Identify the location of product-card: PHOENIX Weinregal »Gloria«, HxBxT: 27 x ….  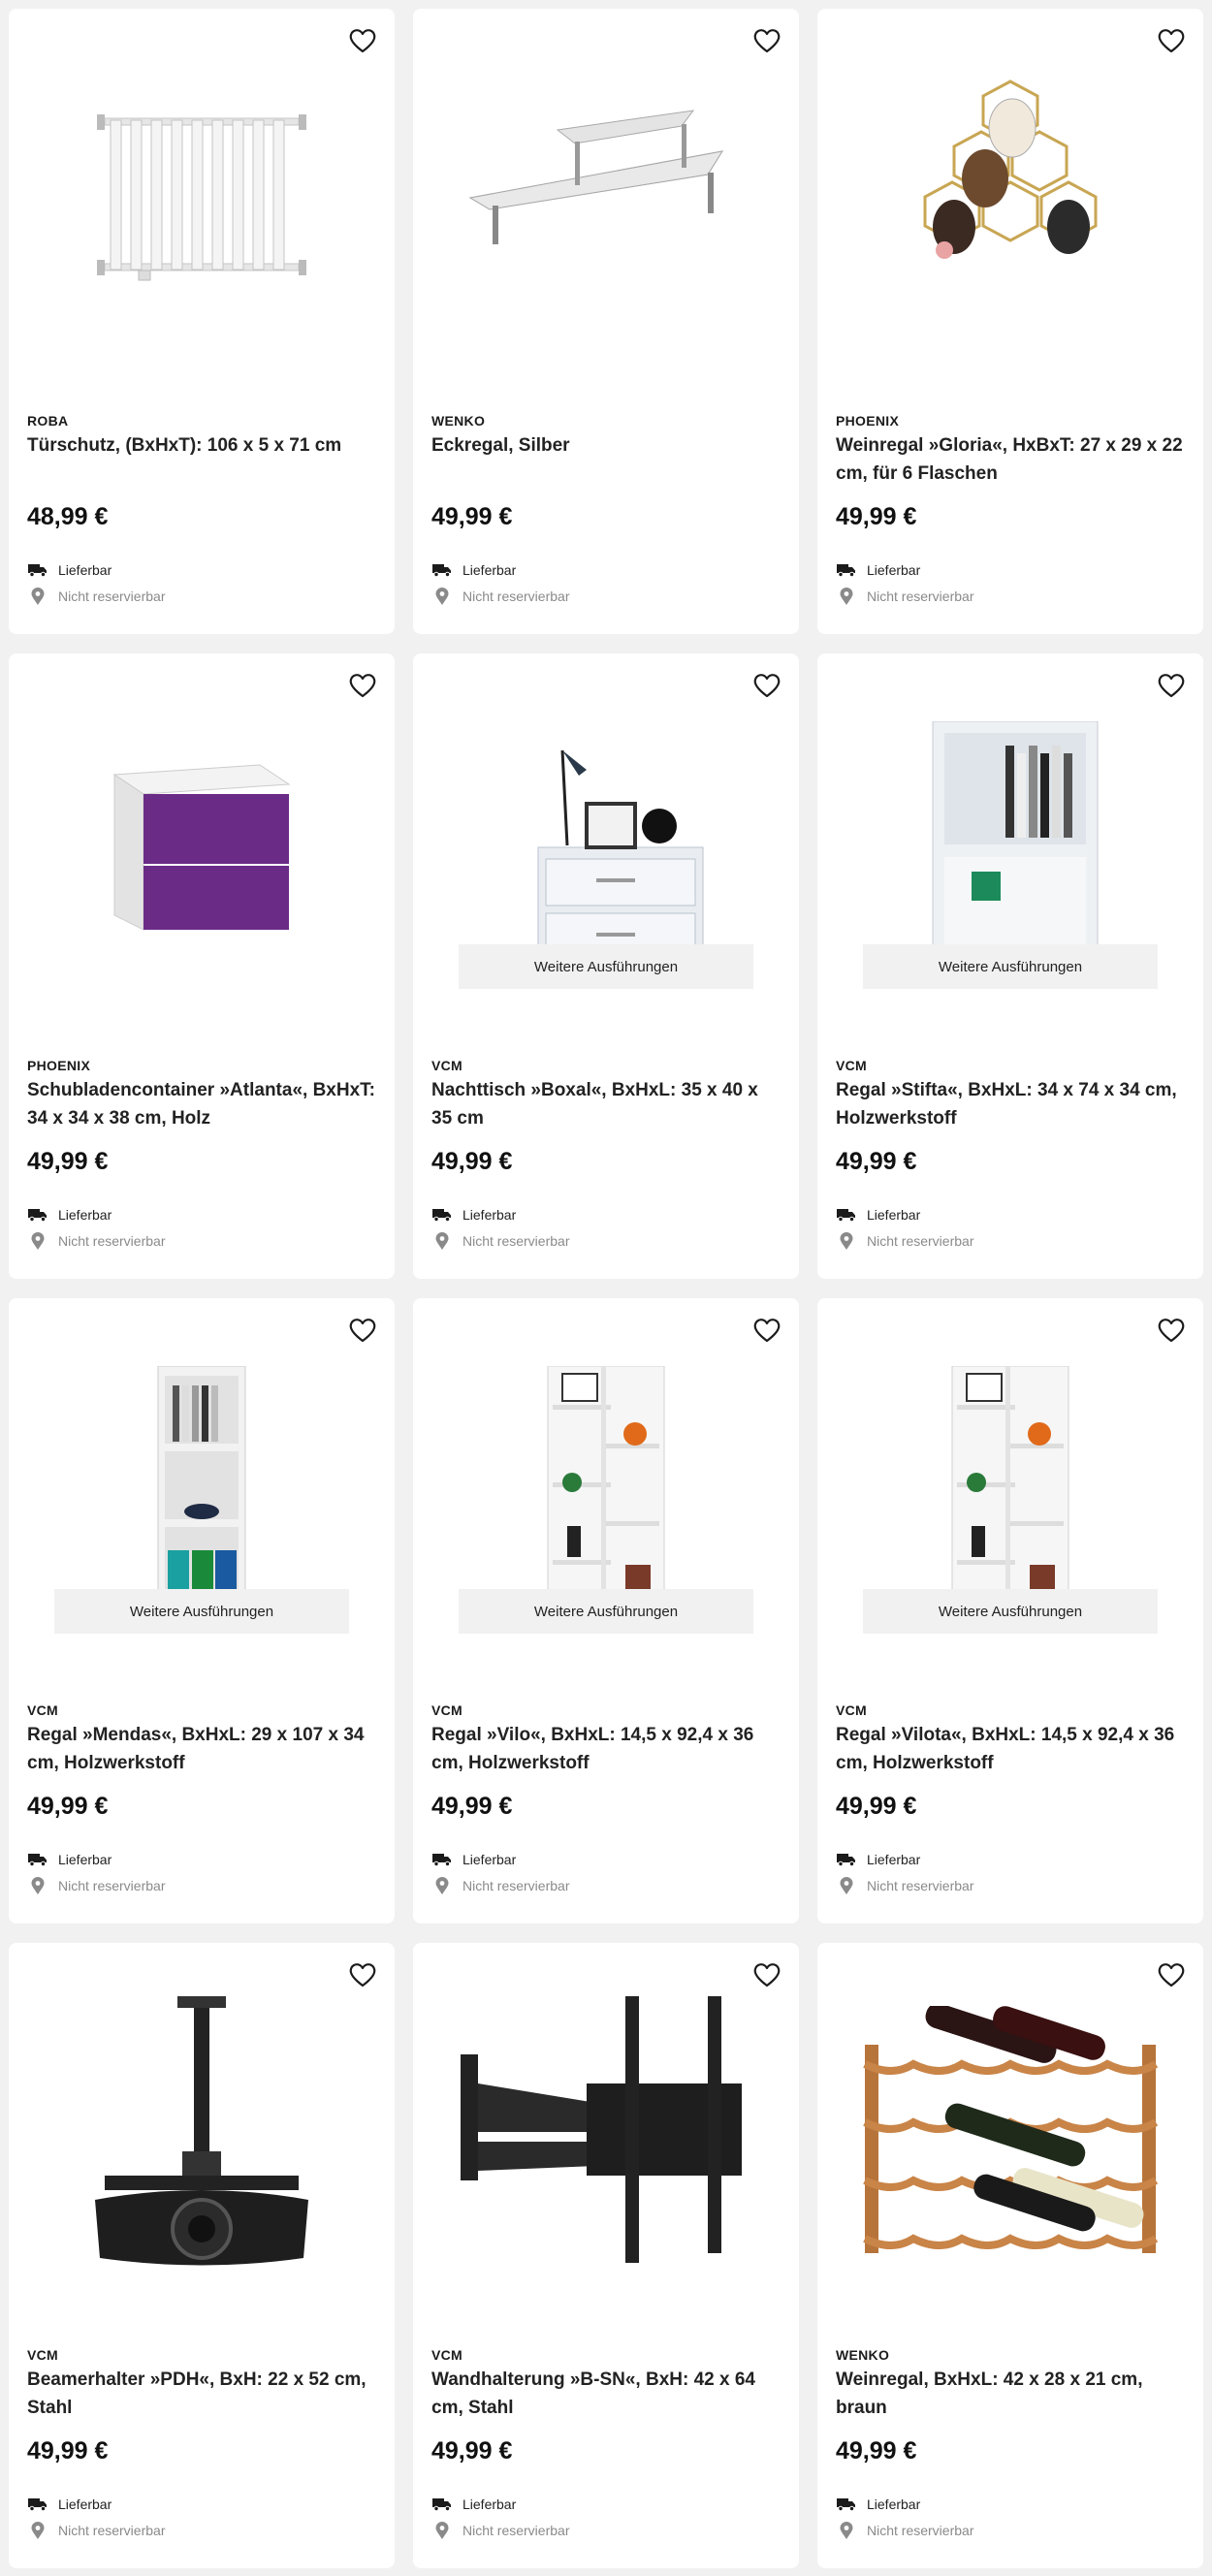
(1010, 321).